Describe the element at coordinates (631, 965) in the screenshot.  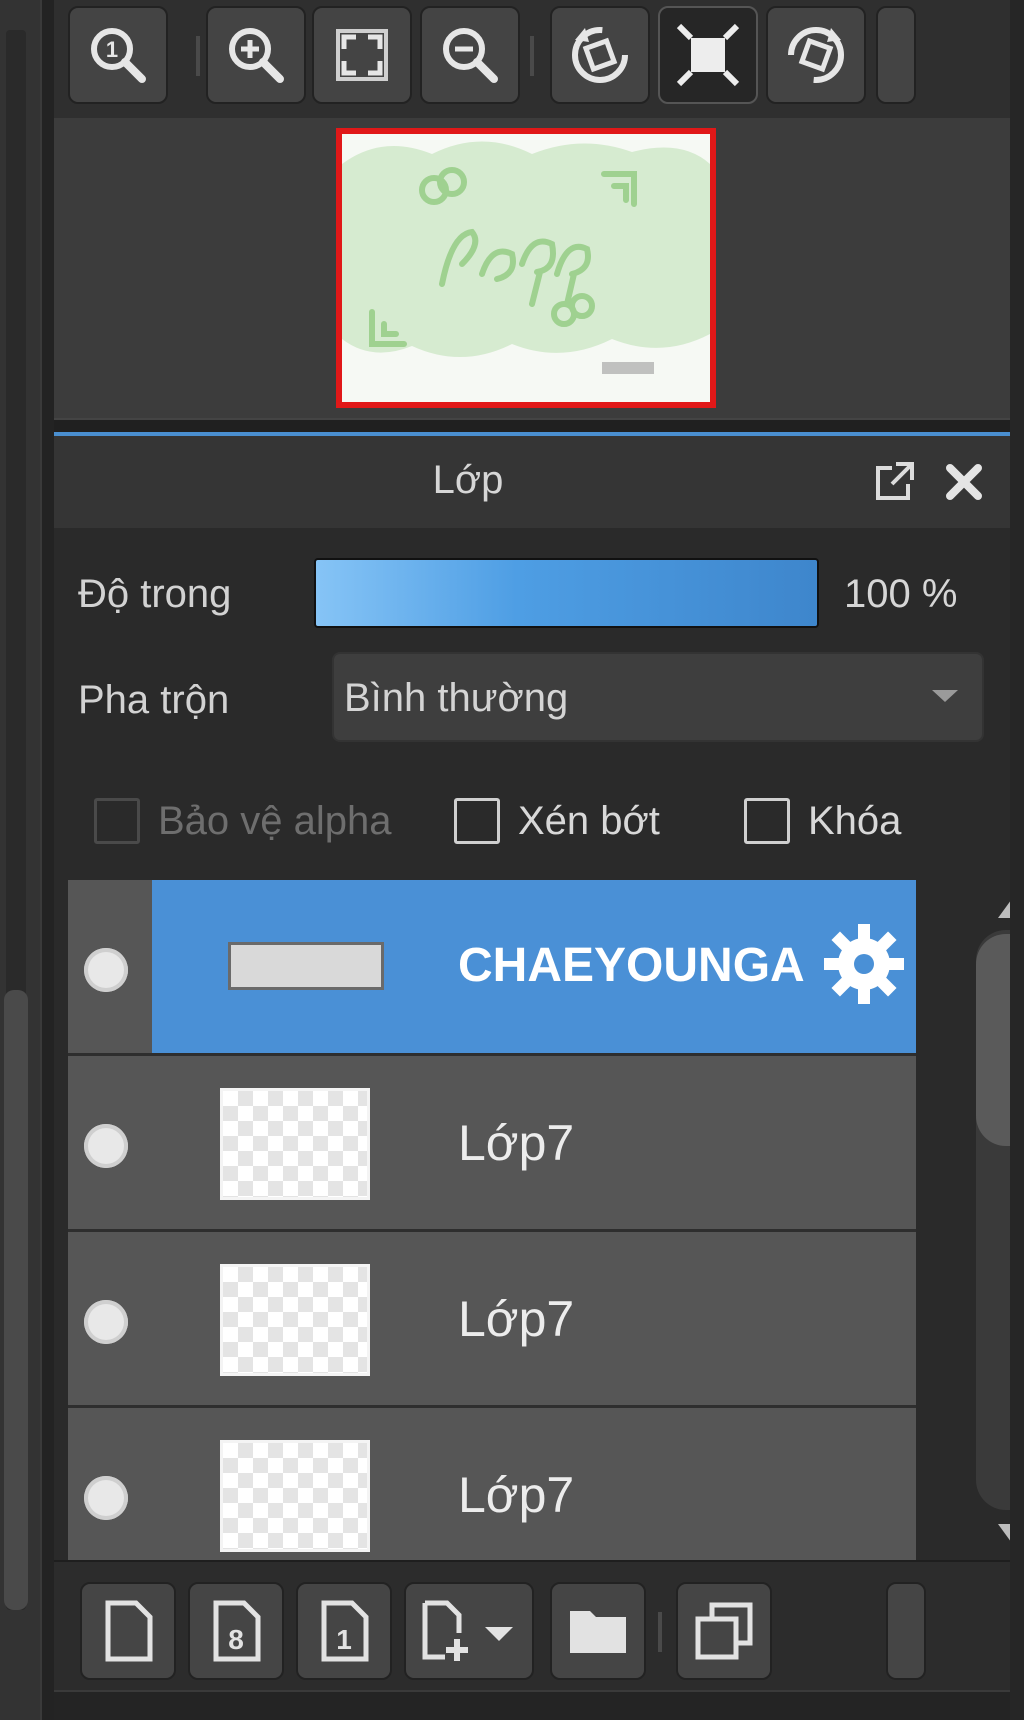
I see `layer-name: CHAEYOUNGA` at that location.